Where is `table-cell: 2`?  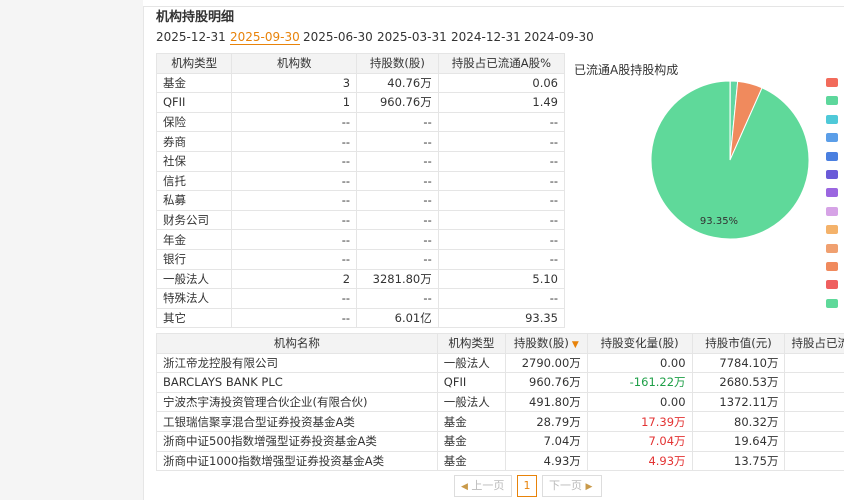
table-cell: 2 is located at coordinates (294, 279).